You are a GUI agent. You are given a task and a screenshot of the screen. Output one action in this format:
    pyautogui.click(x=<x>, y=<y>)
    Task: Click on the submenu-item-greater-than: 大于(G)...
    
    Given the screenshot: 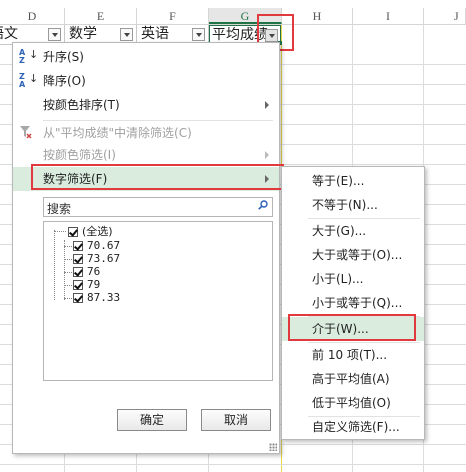 What is the action you would take?
    pyautogui.click(x=353, y=231)
    